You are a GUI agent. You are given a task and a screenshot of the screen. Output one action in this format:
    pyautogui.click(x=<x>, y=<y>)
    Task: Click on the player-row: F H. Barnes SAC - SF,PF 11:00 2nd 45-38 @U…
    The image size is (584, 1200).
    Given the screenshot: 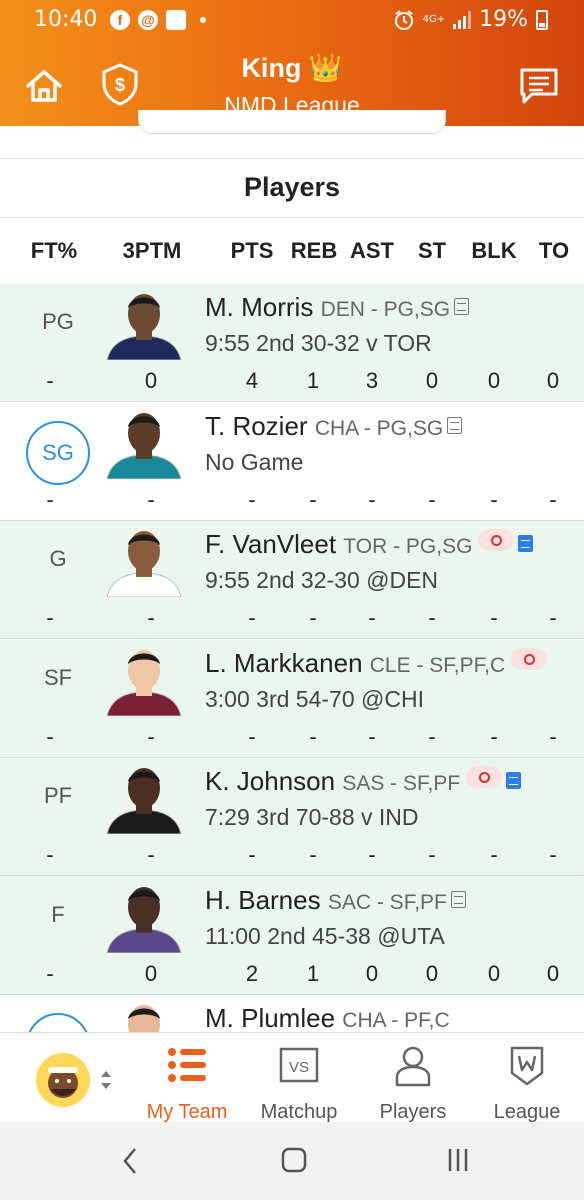 What is the action you would take?
    pyautogui.click(x=292, y=936)
    